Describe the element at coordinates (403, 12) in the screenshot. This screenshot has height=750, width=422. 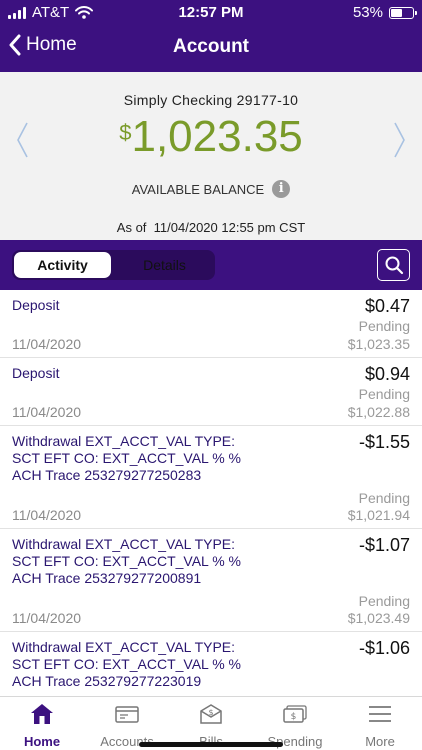
I see `battery-icon` at that location.